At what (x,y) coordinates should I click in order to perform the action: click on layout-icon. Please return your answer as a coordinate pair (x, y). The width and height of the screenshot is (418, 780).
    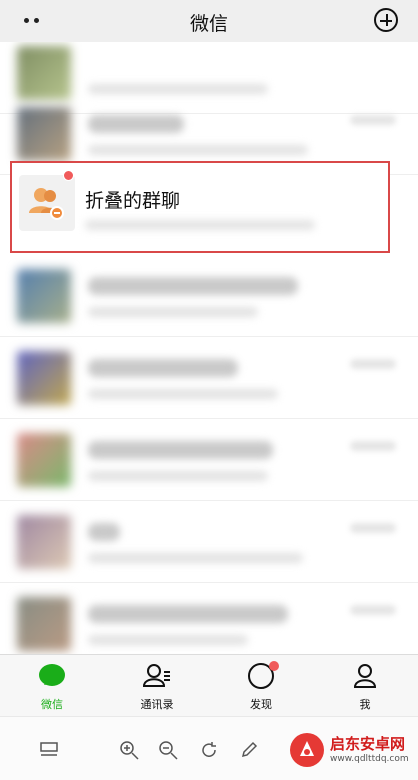
    Looking at the image, I should click on (49, 750).